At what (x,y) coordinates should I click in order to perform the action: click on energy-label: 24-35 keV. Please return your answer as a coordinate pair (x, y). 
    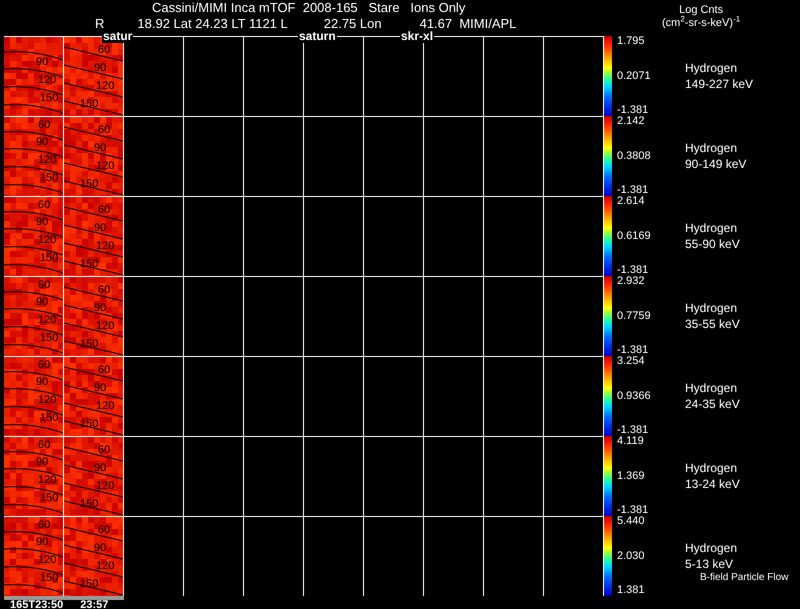
    Looking at the image, I should click on (712, 404).